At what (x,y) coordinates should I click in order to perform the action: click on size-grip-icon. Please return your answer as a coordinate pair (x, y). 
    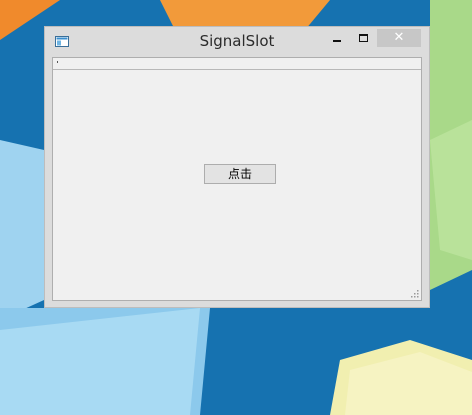
    Looking at the image, I should click on (415, 294).